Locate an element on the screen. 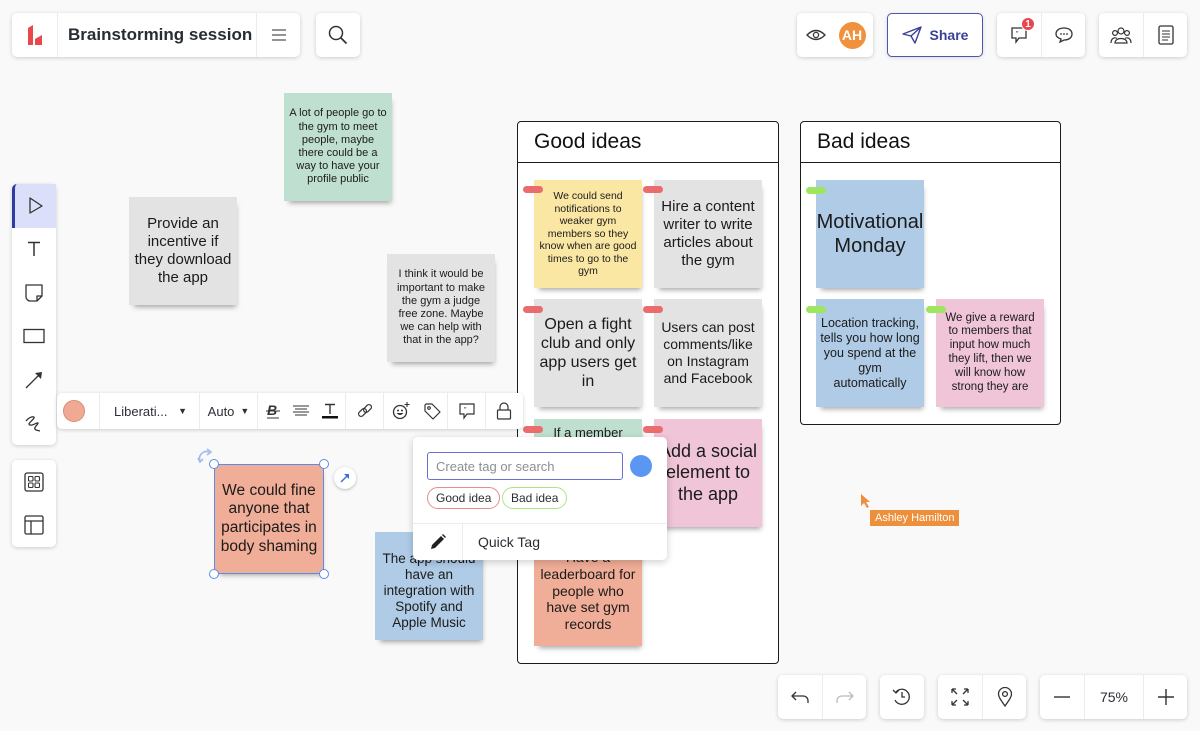 The width and height of the screenshot is (1200, 731). minus-icon is located at coordinates (1062, 697).